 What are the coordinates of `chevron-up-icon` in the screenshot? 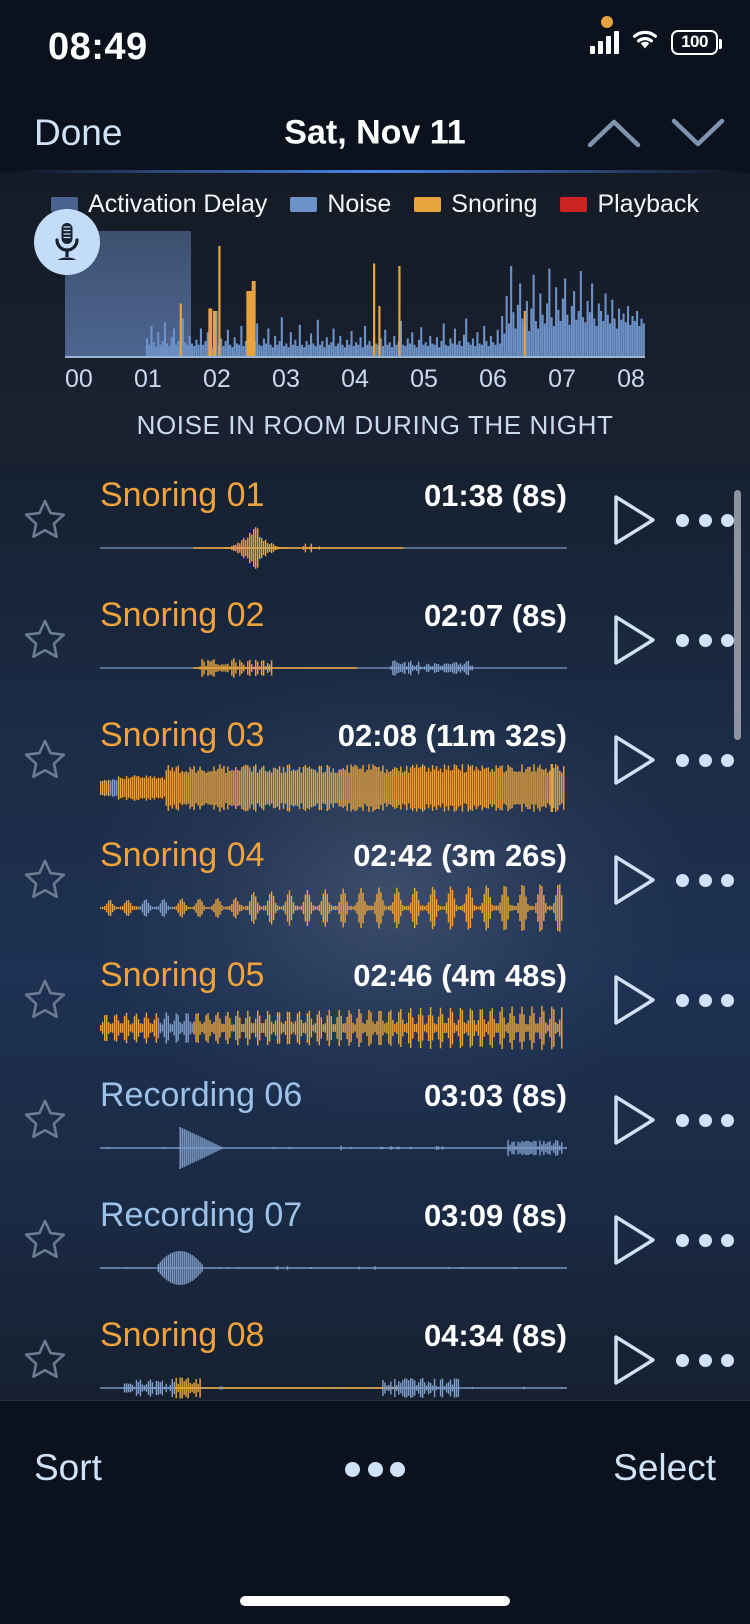 It's located at (614, 133).